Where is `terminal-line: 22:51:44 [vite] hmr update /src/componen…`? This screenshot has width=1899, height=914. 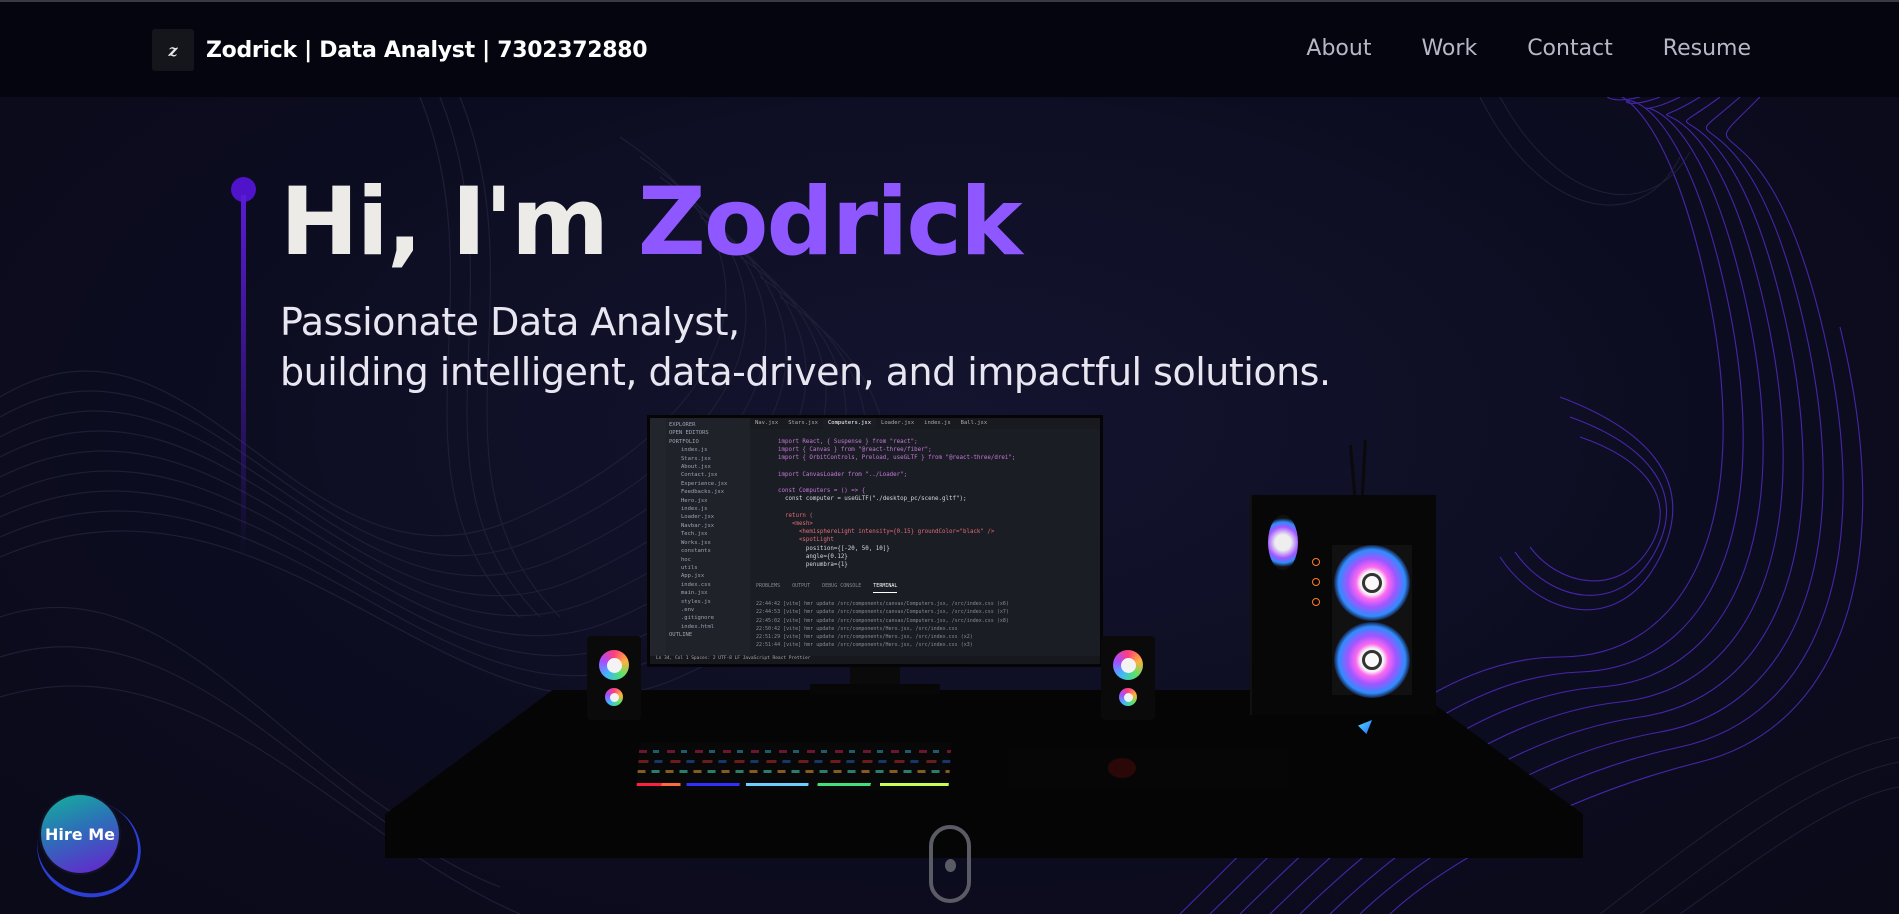
terminal-line: 22:51:44 [vite] hmr update /src/componen… is located at coordinates (864, 645).